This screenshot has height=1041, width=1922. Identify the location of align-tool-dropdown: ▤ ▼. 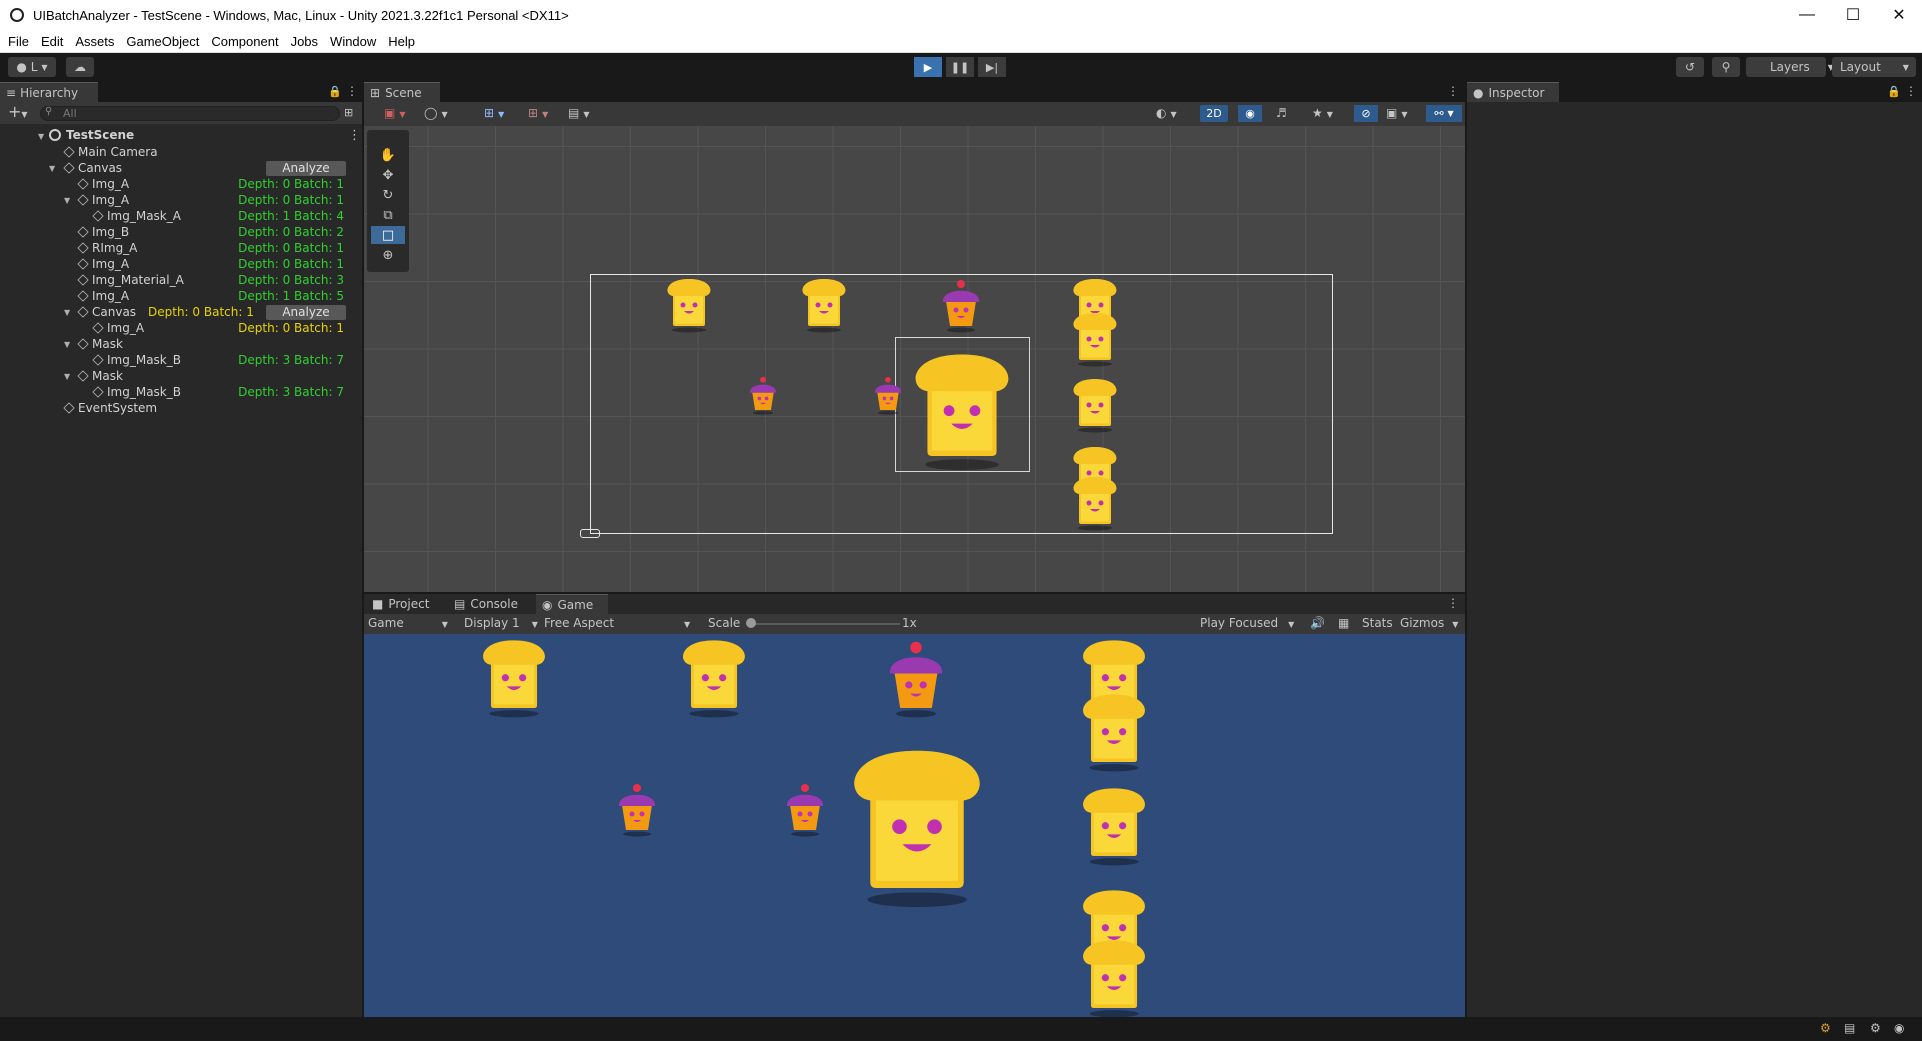
(579, 113).